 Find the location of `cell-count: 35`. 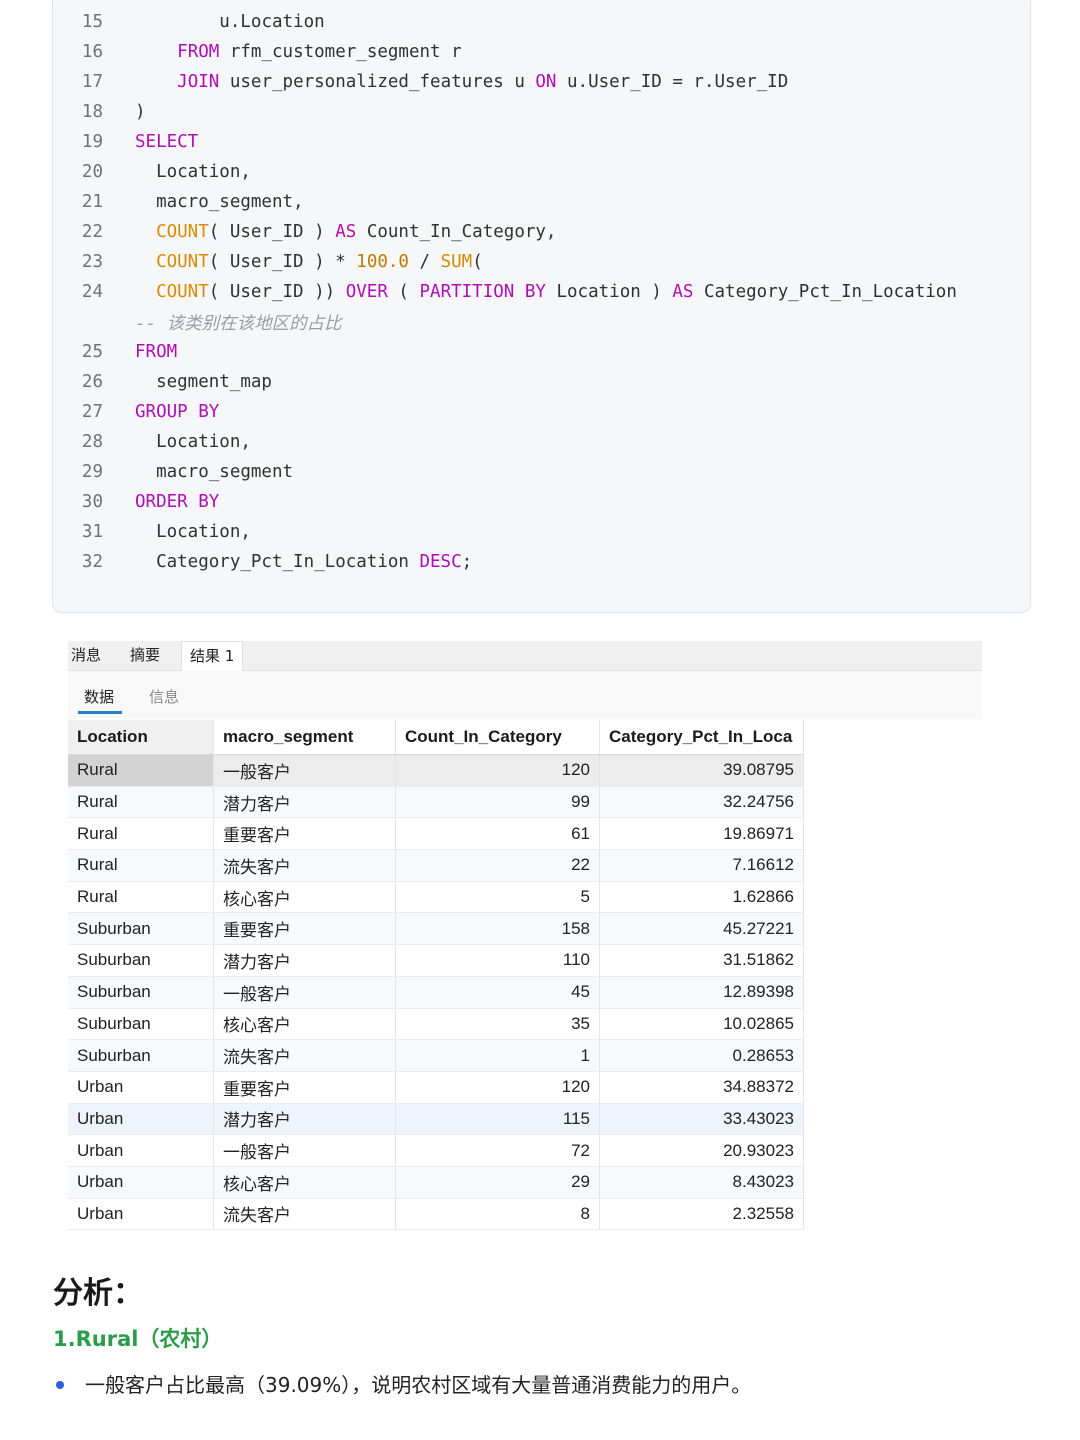

cell-count: 35 is located at coordinates (497, 1024).